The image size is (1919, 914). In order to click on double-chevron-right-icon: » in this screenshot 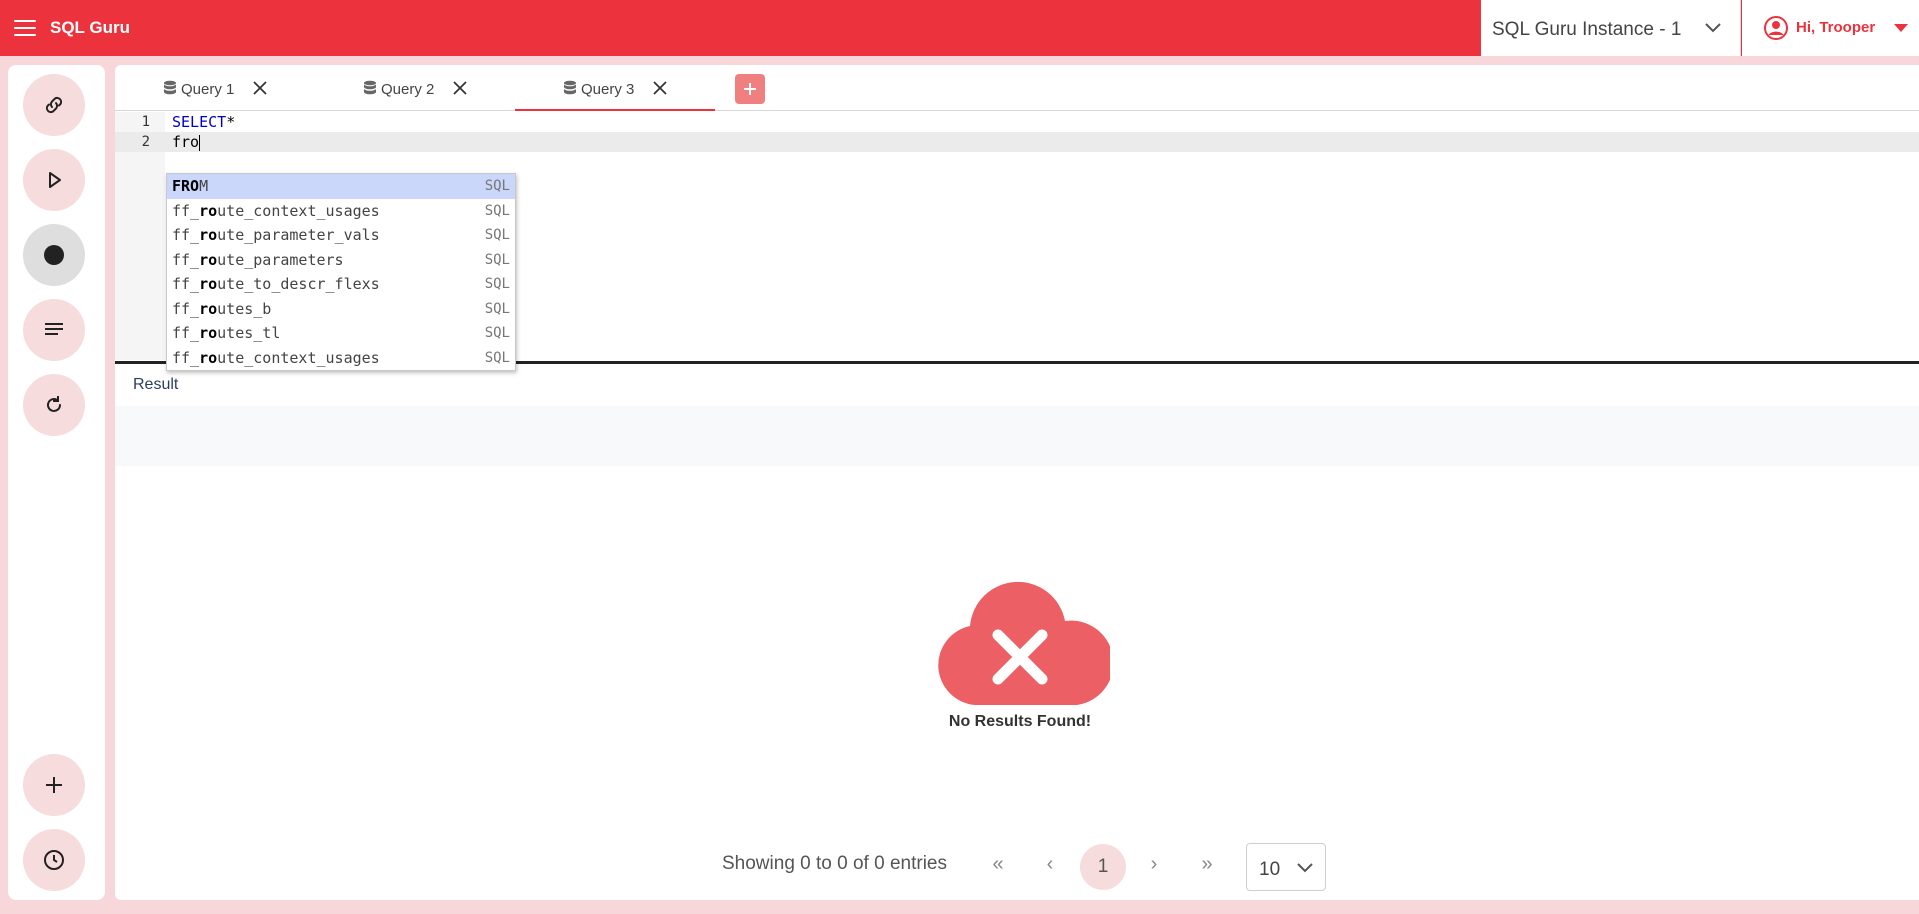, I will do `click(1207, 863)`.